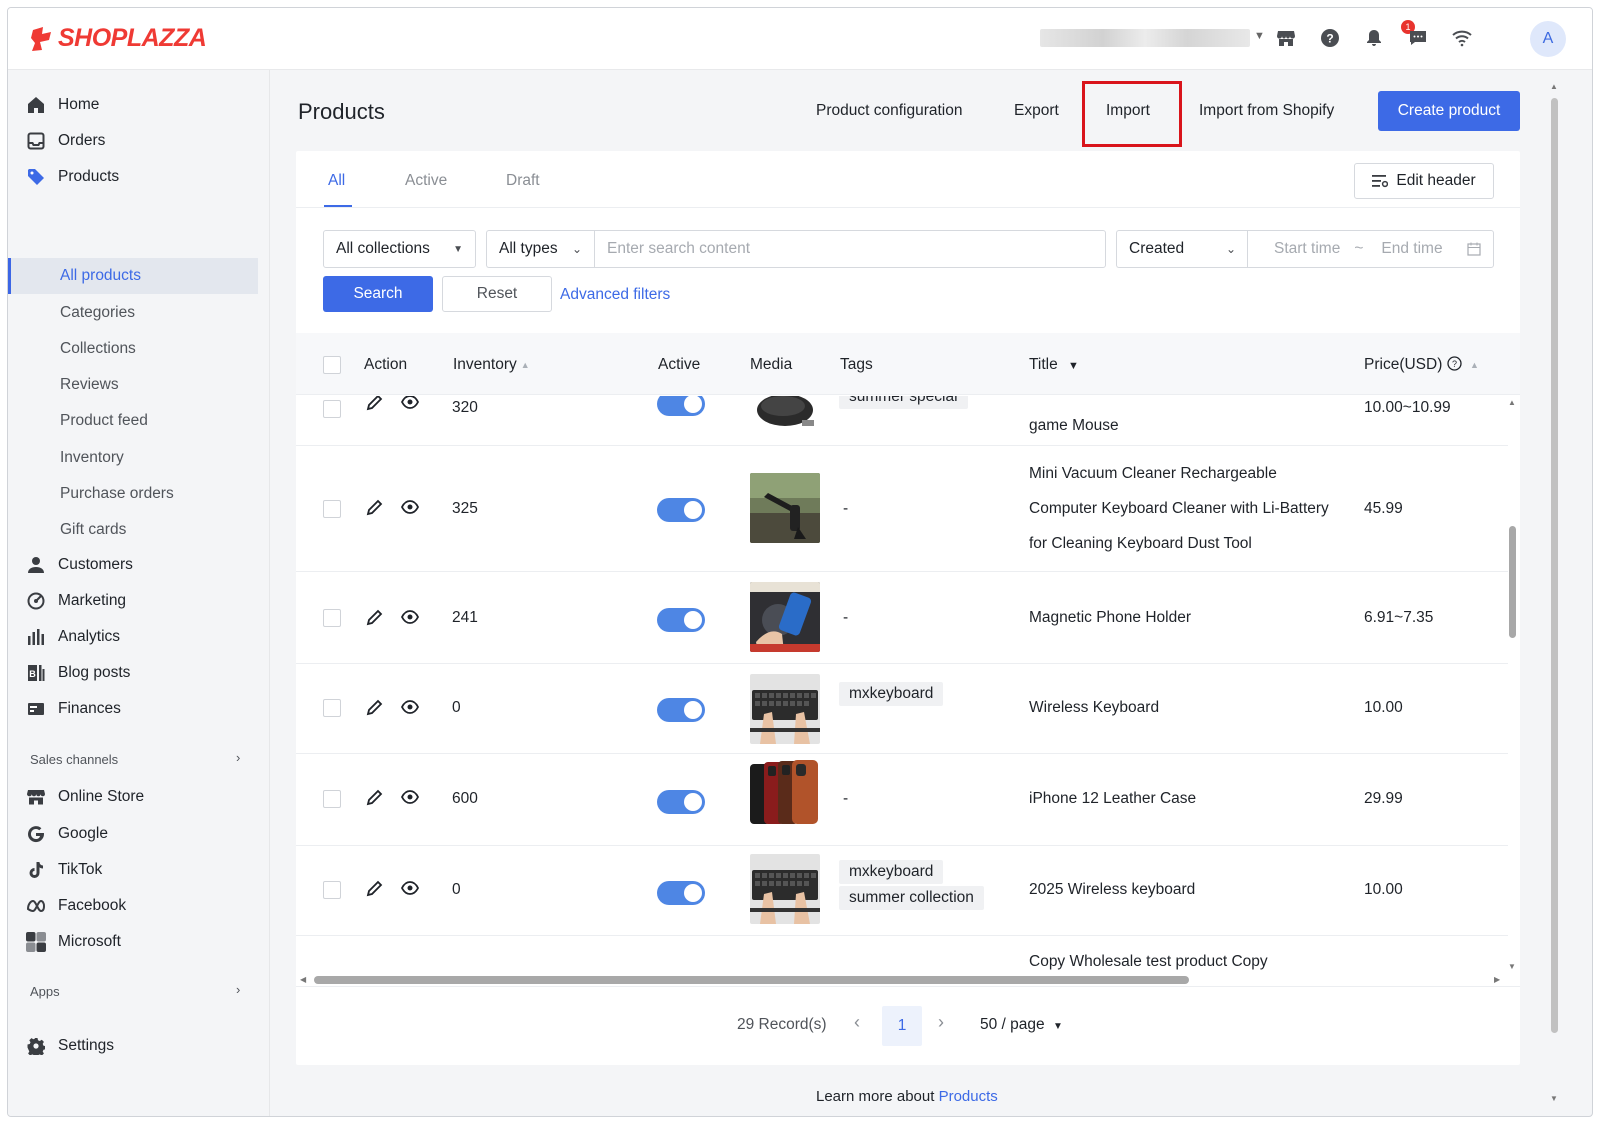  I want to click on tab-active: Active, so click(426, 181).